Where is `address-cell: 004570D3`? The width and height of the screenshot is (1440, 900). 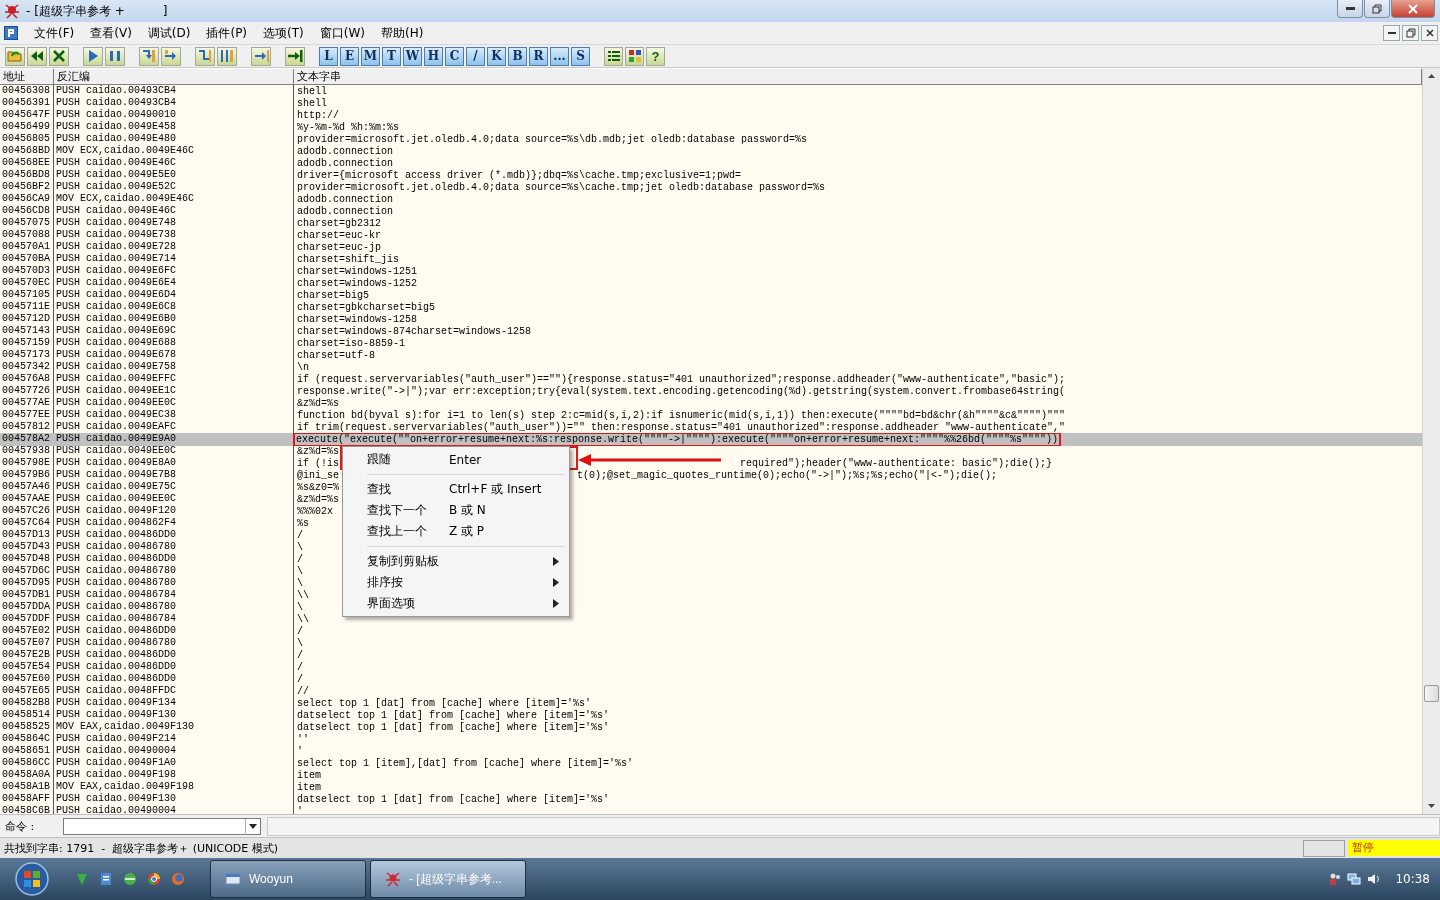
address-cell: 004570D3 is located at coordinates (27, 271).